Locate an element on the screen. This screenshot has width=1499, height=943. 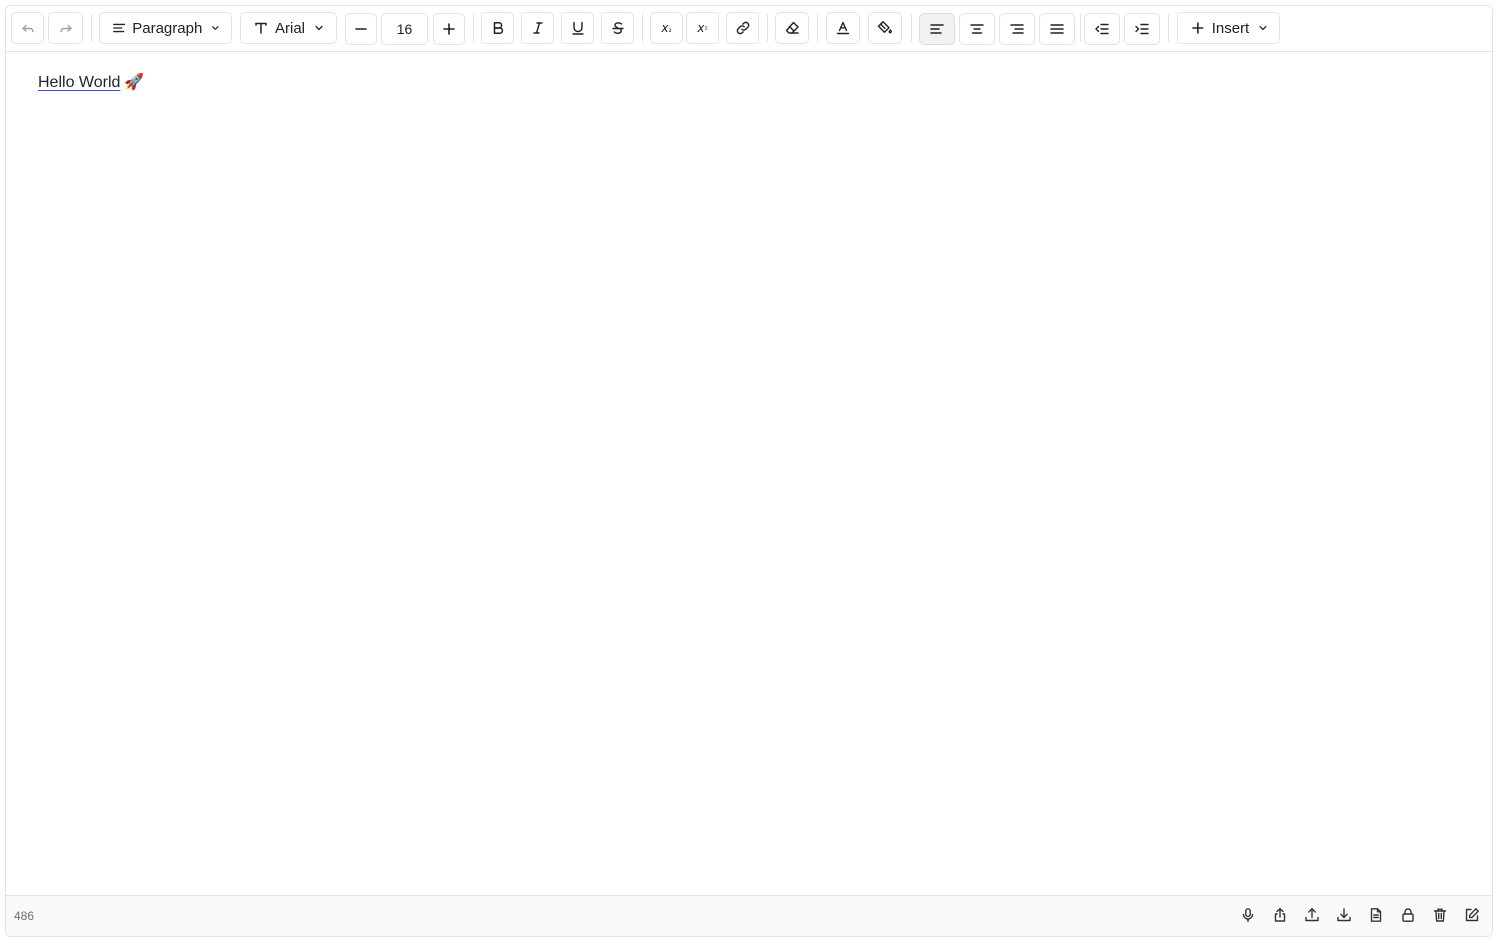
download-icon is located at coordinates (1344, 915).